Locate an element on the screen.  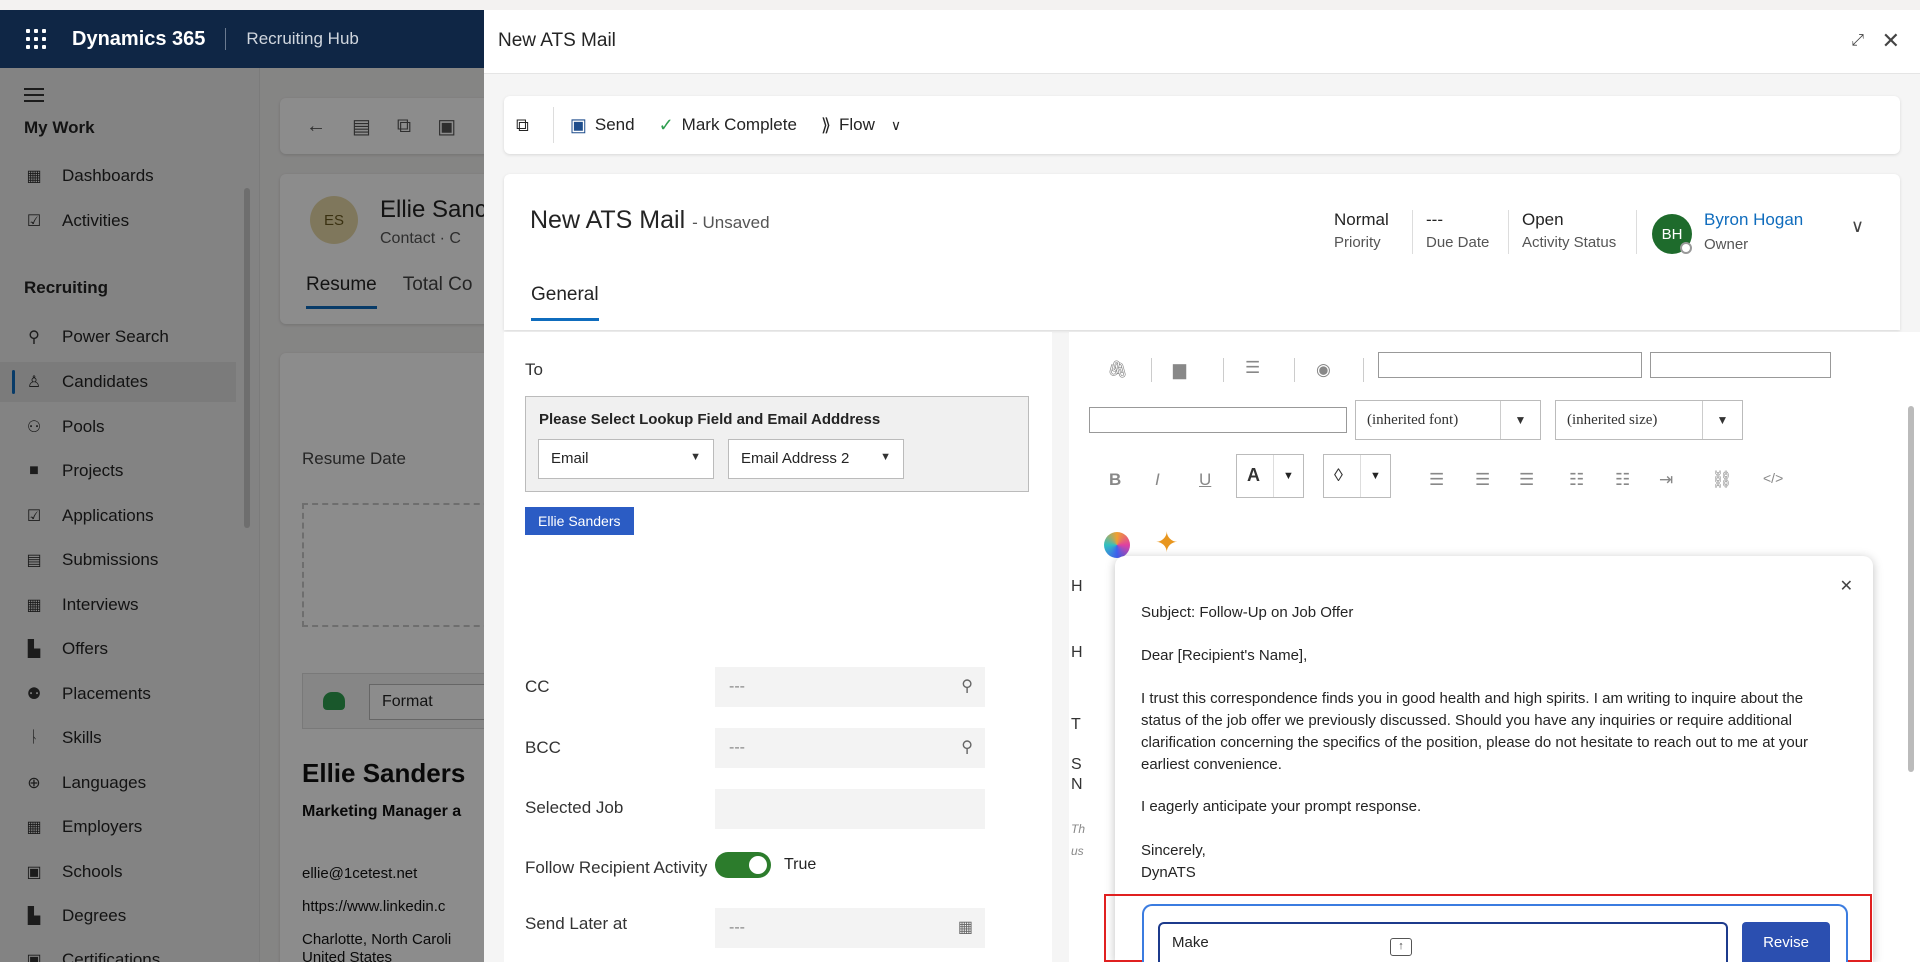
droplet-icon: ◊ is located at coordinates (1338, 475).